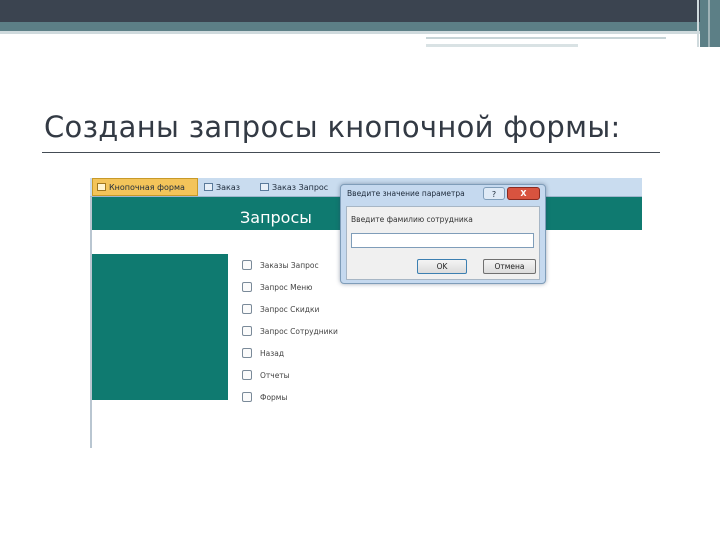 Image resolution: width=720 pixels, height=540 pixels. I want to click on menu-item-label: Запрос Меню, so click(286, 287).